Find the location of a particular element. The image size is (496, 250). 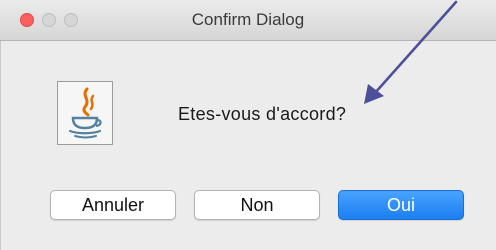

dialog-message: Etes-vous d'accord? is located at coordinates (262, 114).